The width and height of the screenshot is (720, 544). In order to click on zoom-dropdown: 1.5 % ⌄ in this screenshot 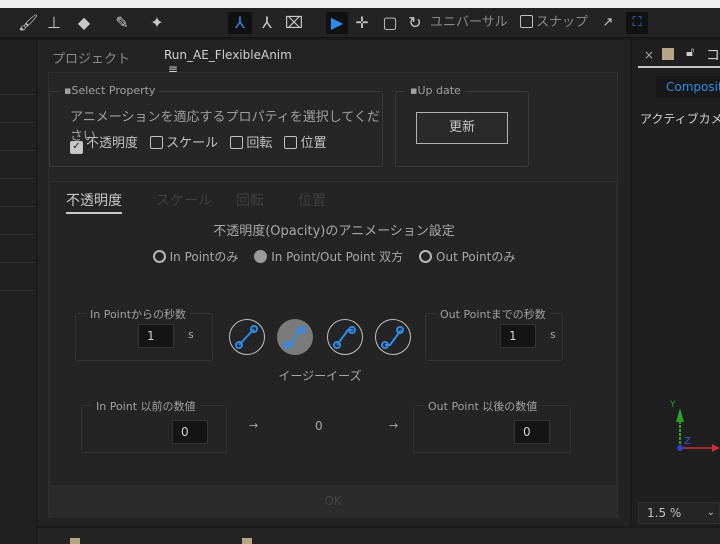, I will do `click(679, 513)`.